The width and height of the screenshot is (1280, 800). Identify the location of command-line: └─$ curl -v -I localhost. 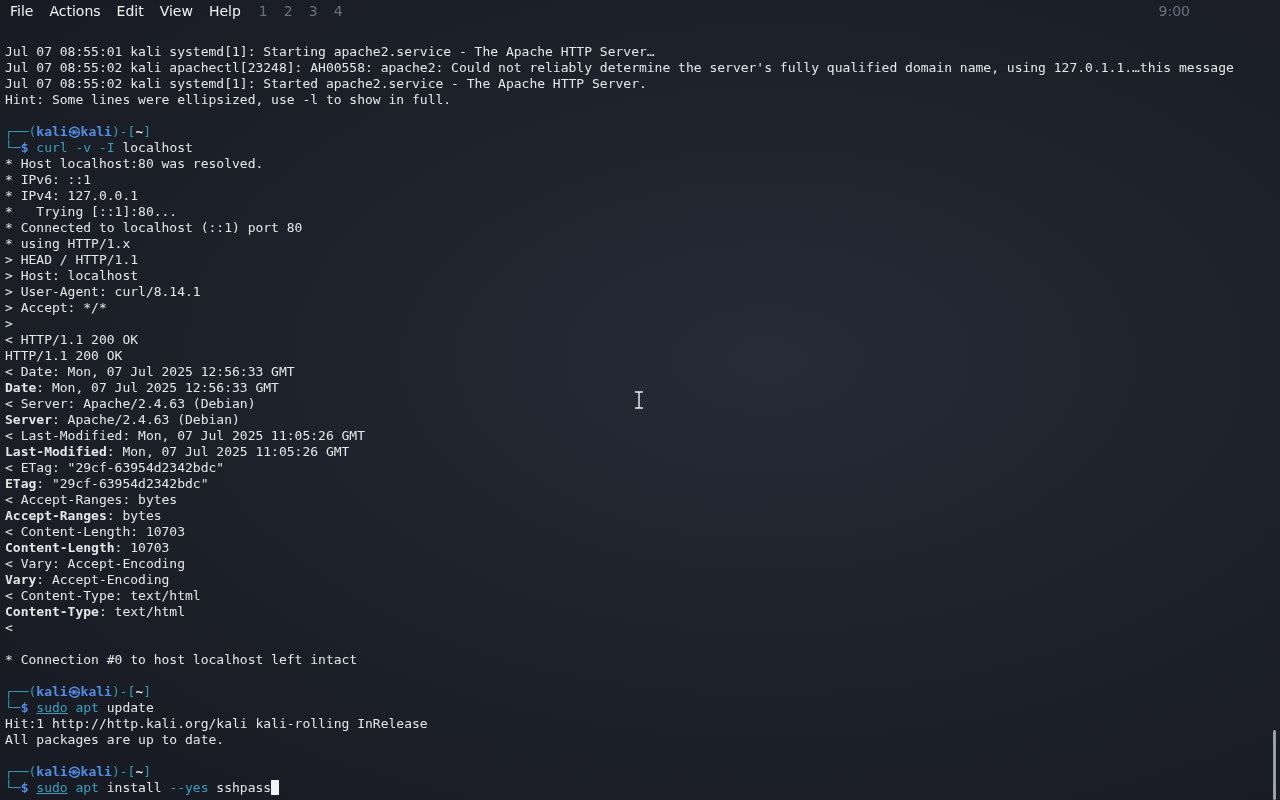
(99, 148).